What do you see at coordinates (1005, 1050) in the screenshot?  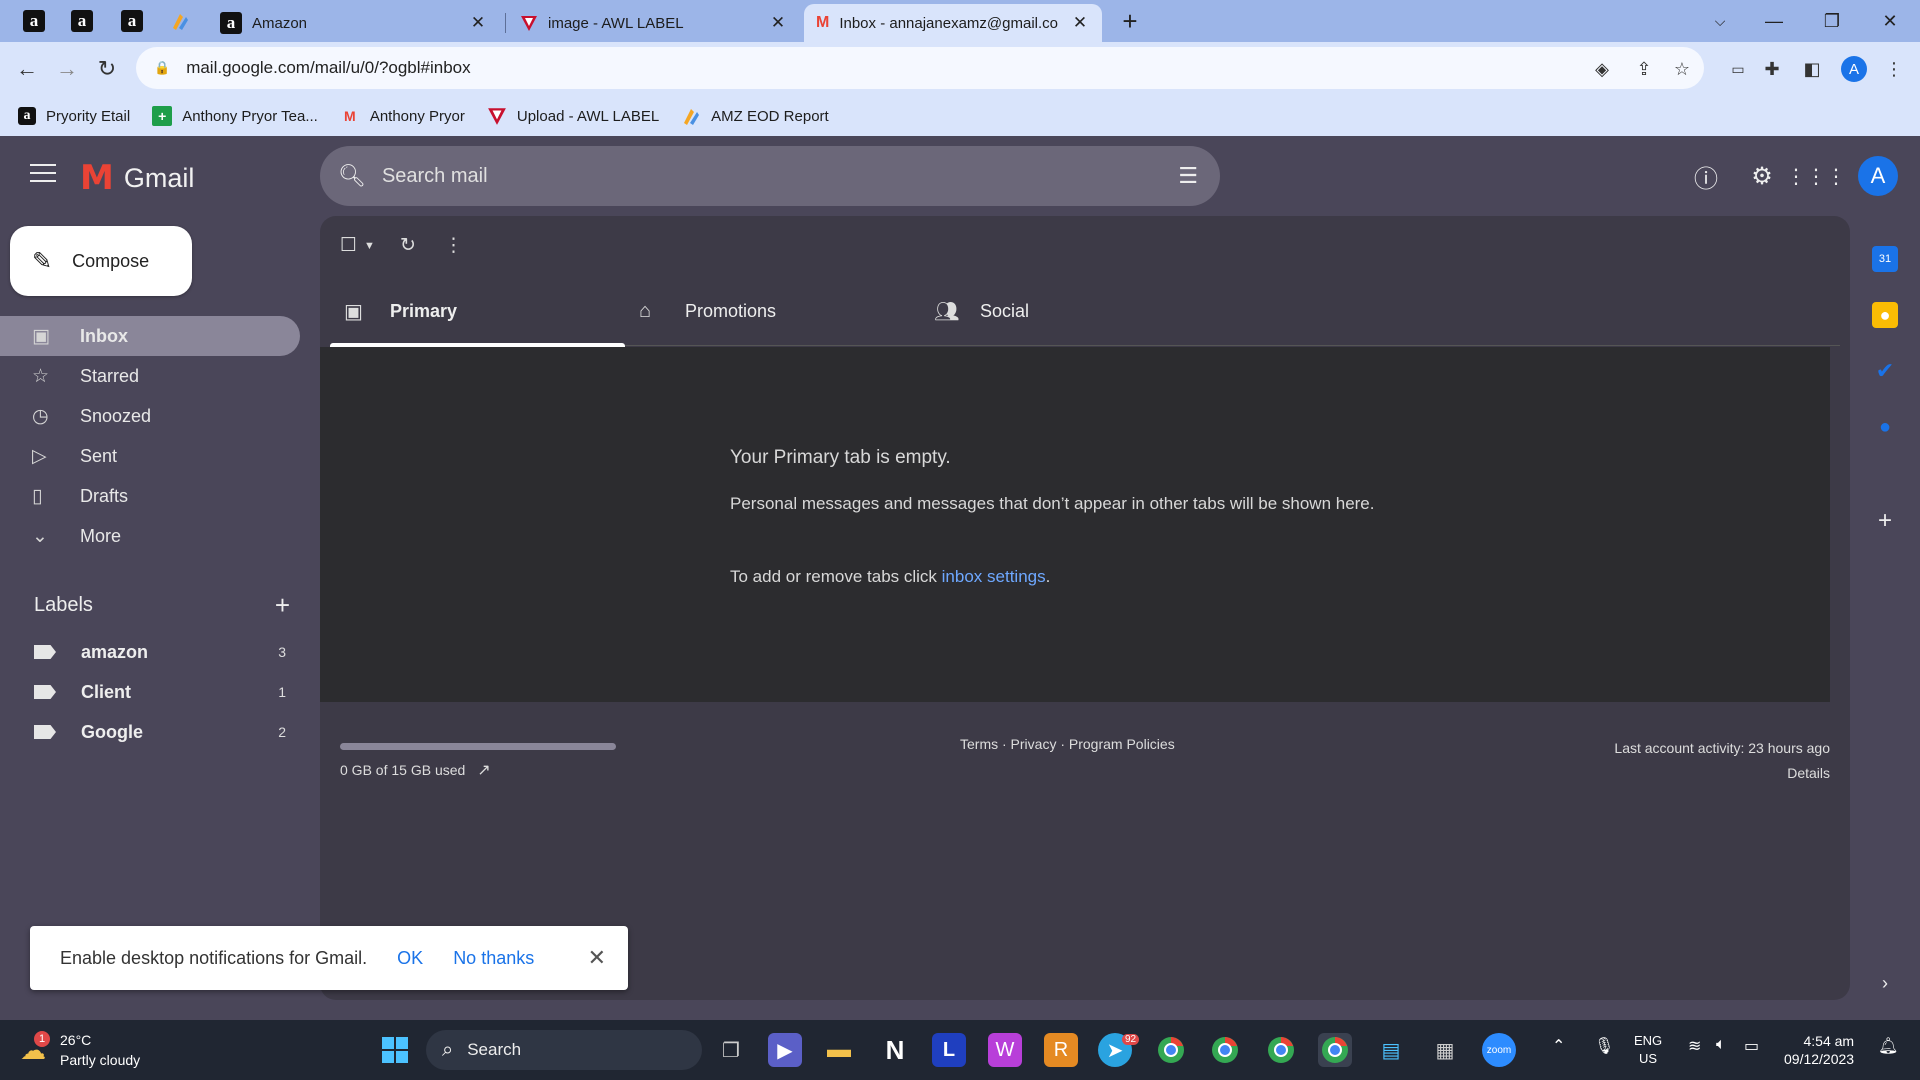 I see `wps-icon: W` at bounding box center [1005, 1050].